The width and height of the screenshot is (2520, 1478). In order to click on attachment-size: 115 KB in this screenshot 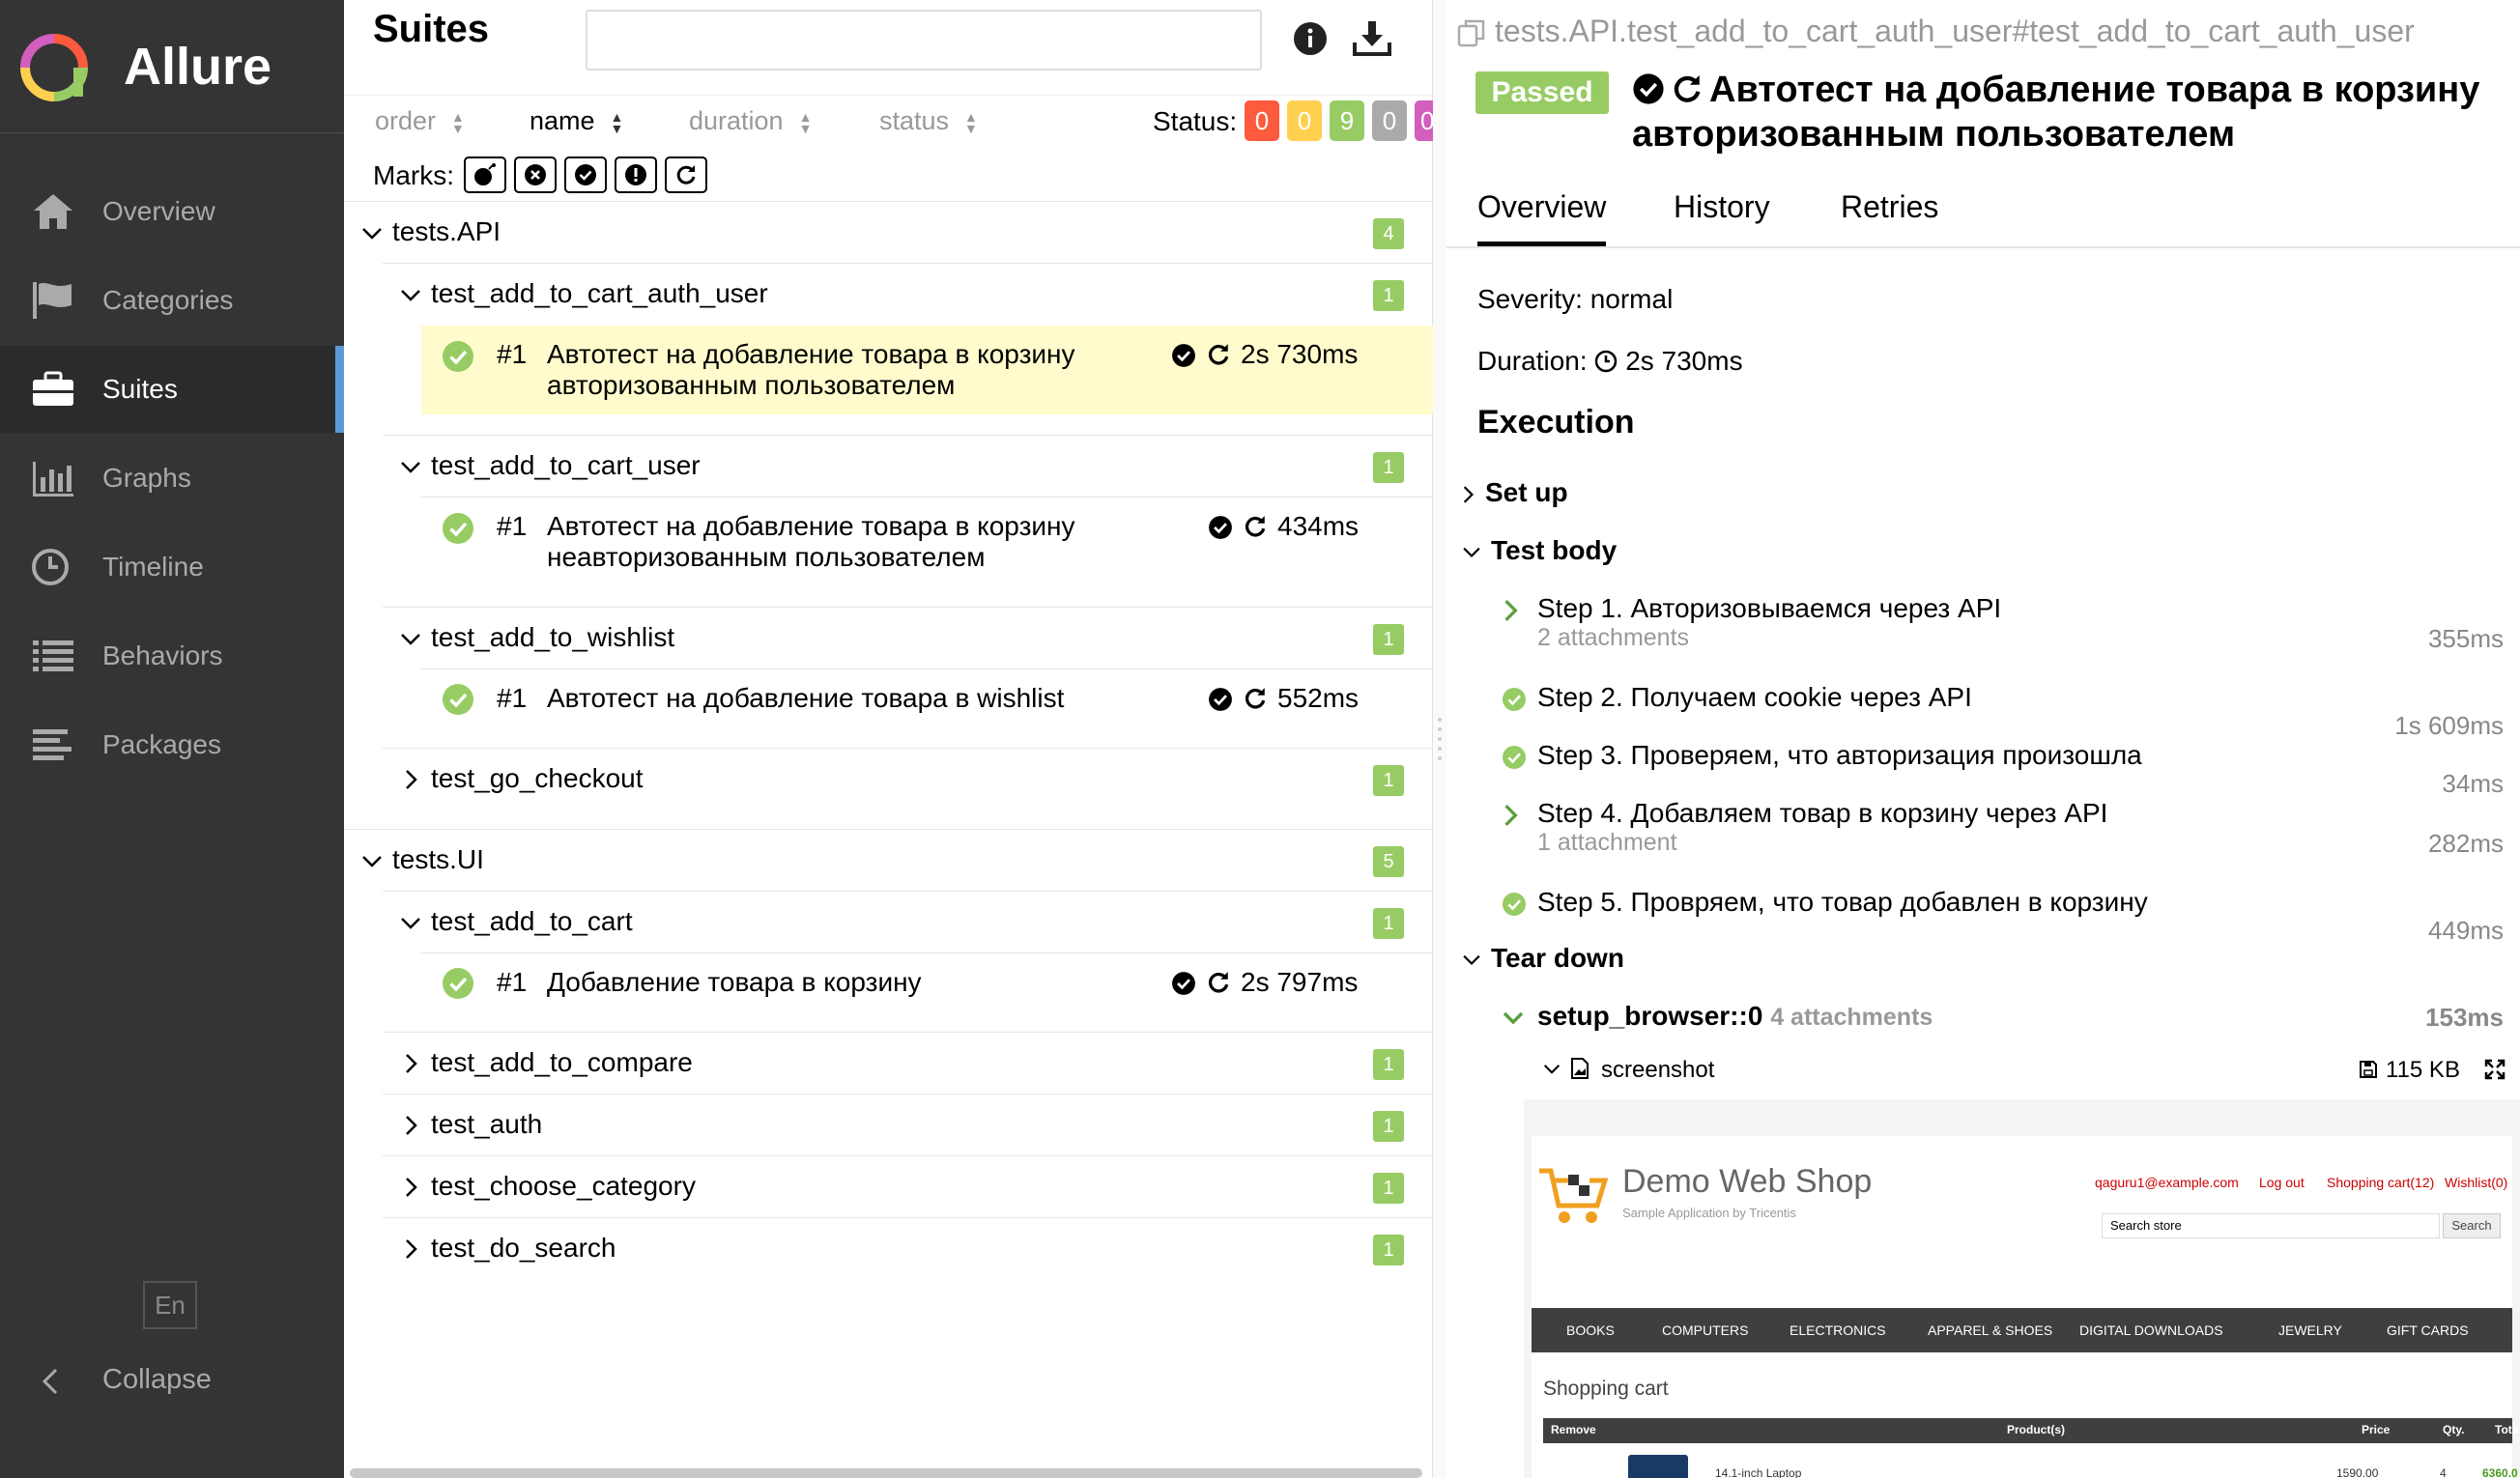, I will do `click(2423, 1070)`.